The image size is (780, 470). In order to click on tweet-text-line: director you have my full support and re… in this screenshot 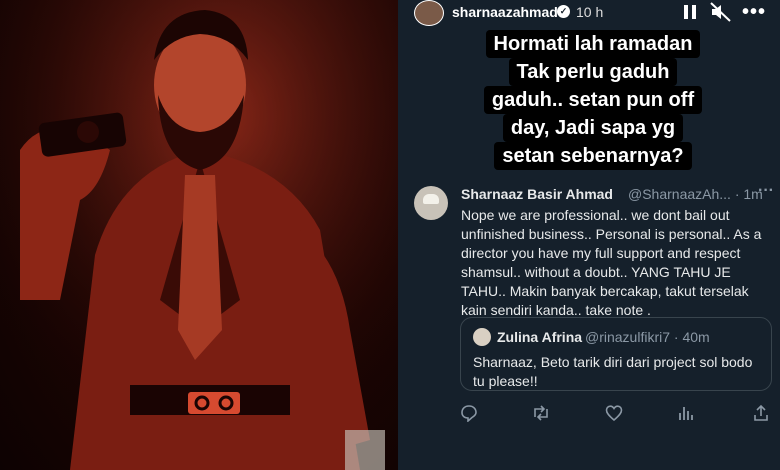, I will do `click(601, 253)`.